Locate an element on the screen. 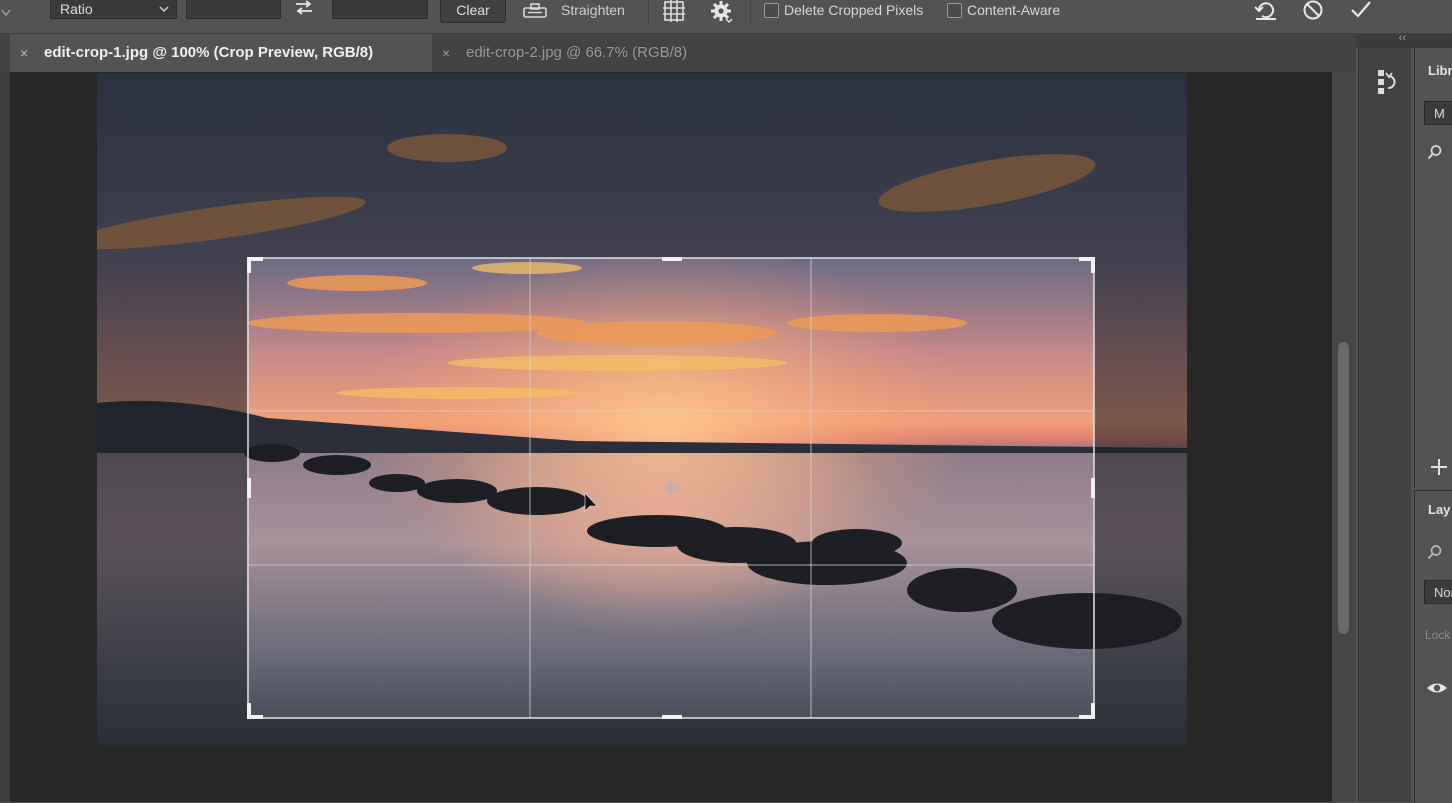  dock-collapse-bar: ‹‹ is located at coordinates (1404, 40).